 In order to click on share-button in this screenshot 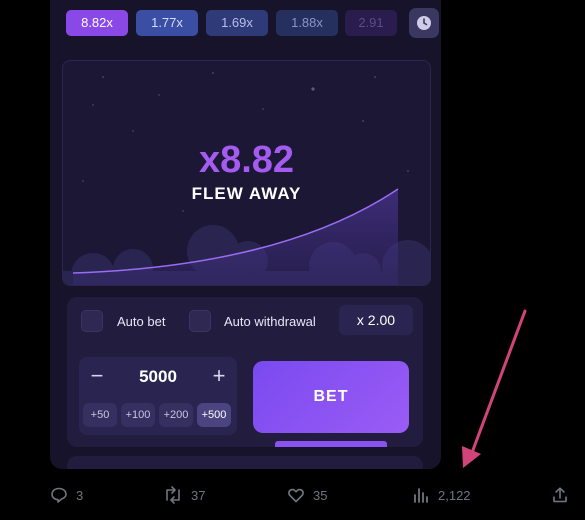, I will do `click(560, 495)`.